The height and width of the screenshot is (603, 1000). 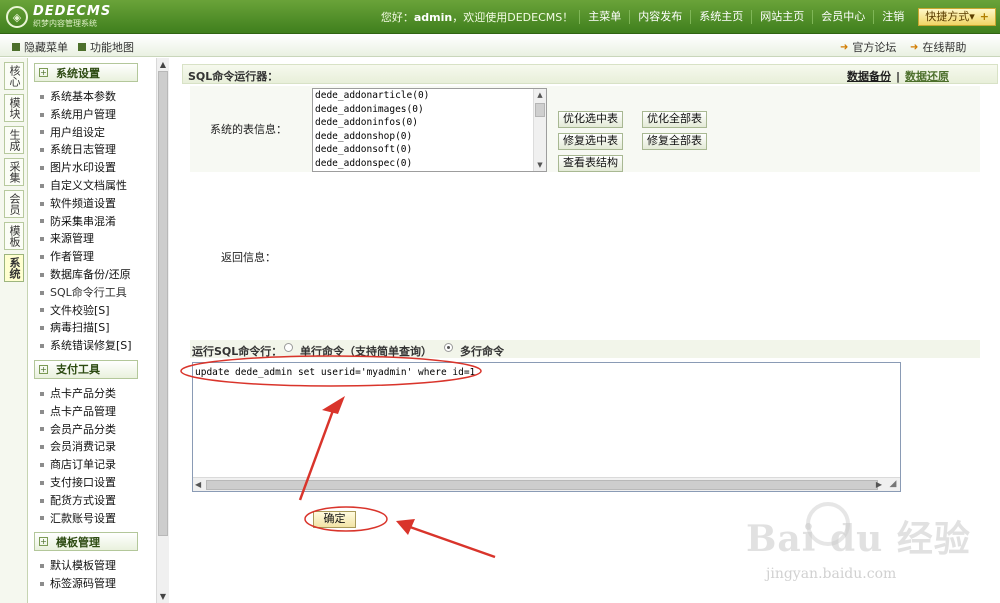 What do you see at coordinates (604, 17) in the screenshot?
I see `nav-main-menu: 主菜单` at bounding box center [604, 17].